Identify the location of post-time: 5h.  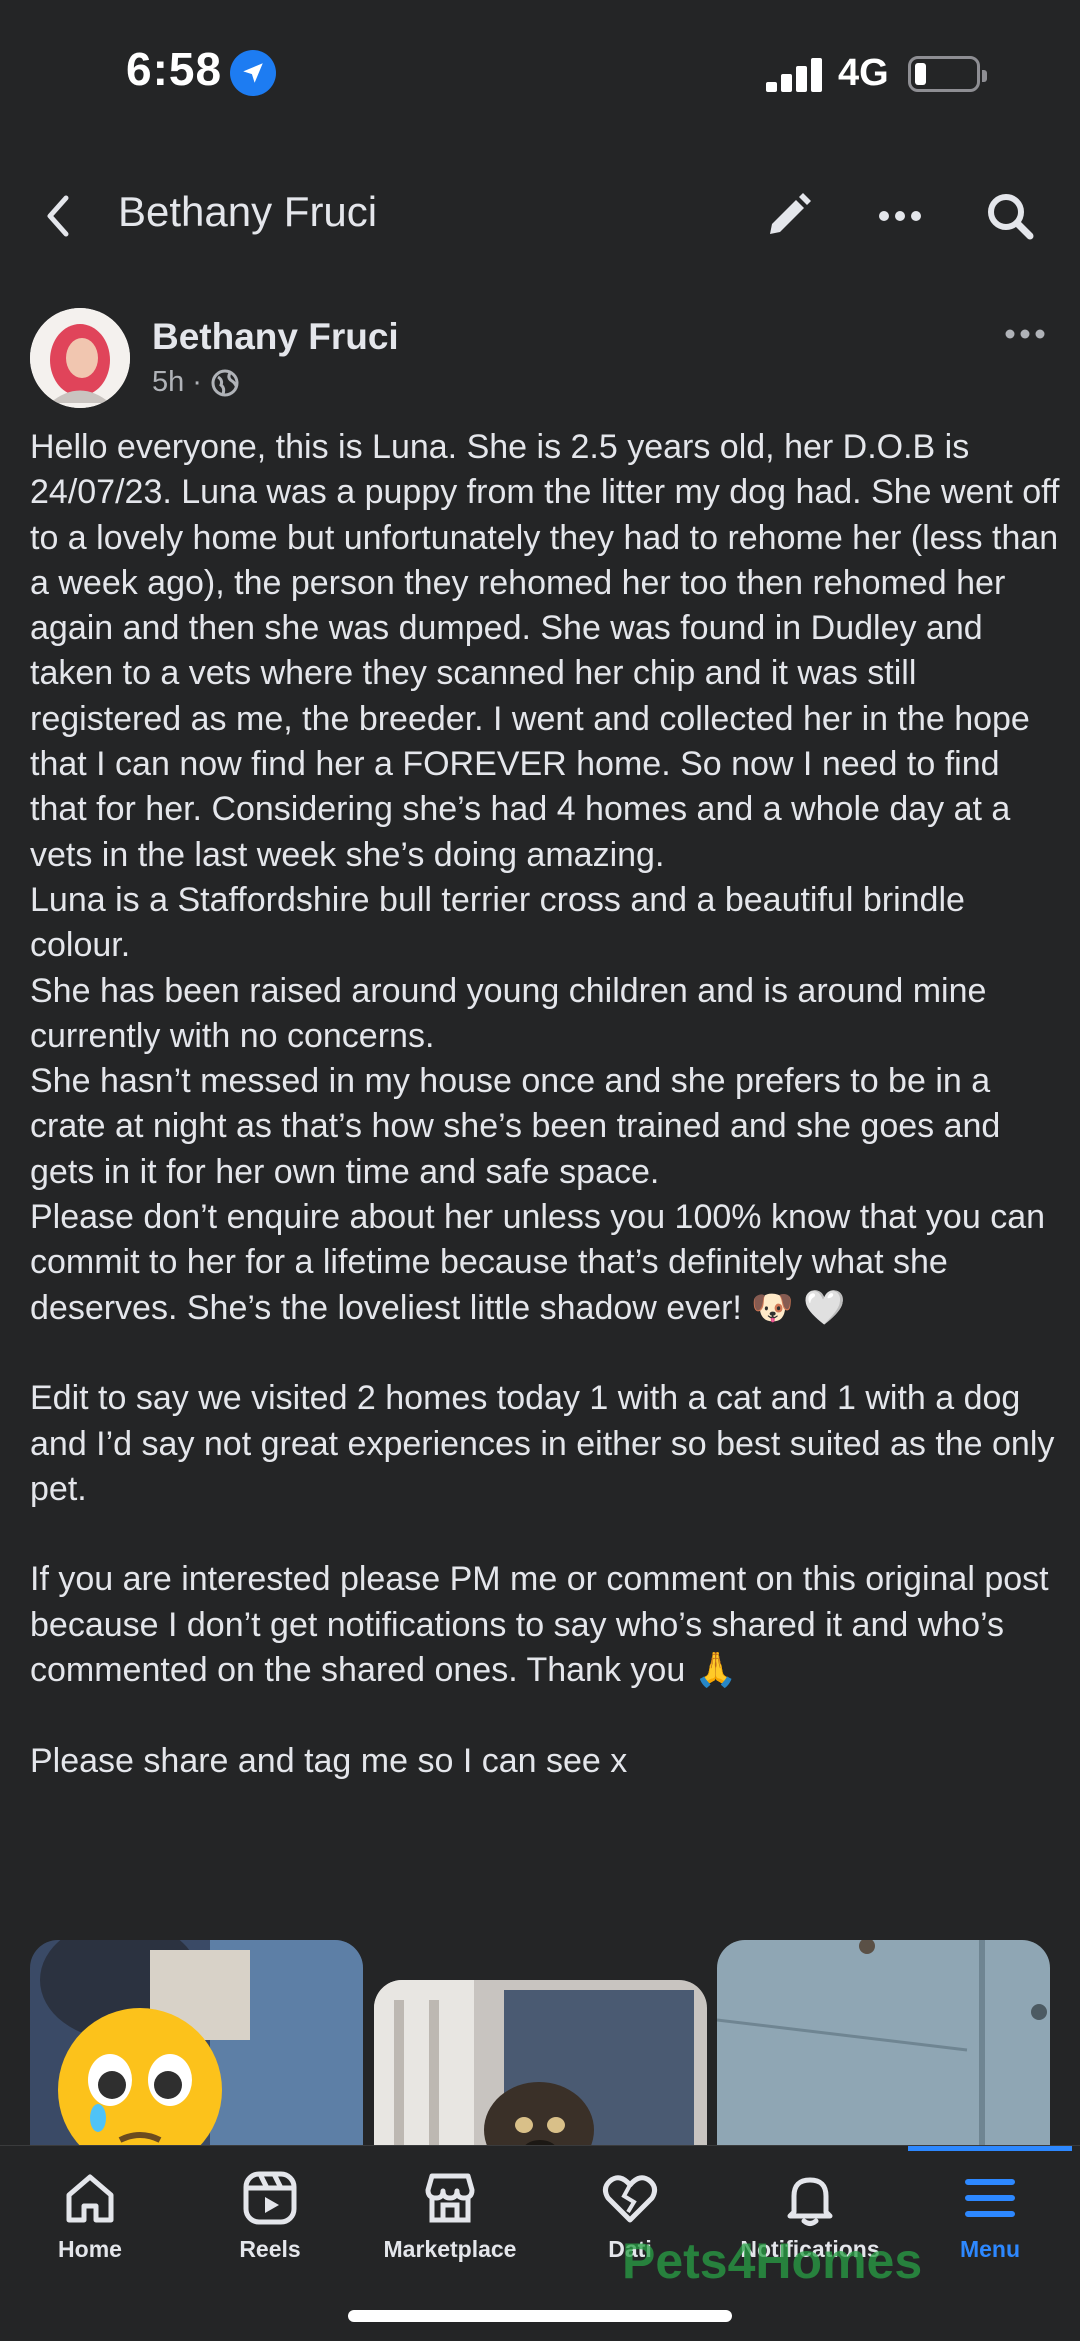
(168, 382).